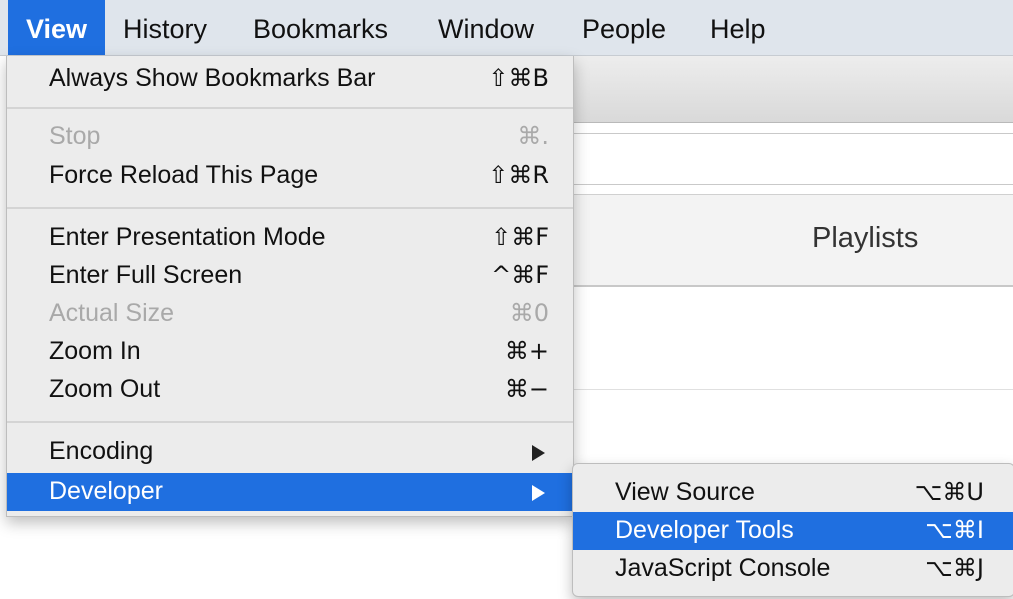  I want to click on menu-item-label: Stop, so click(75, 136).